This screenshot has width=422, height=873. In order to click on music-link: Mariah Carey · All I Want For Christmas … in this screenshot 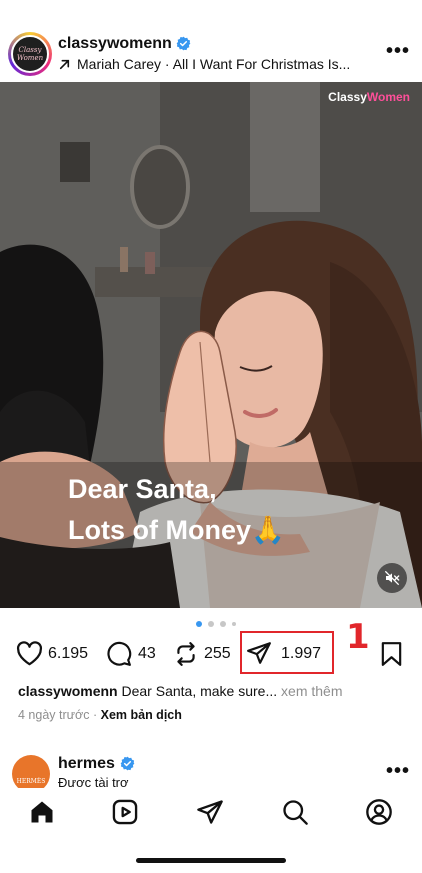, I will do `click(204, 64)`.